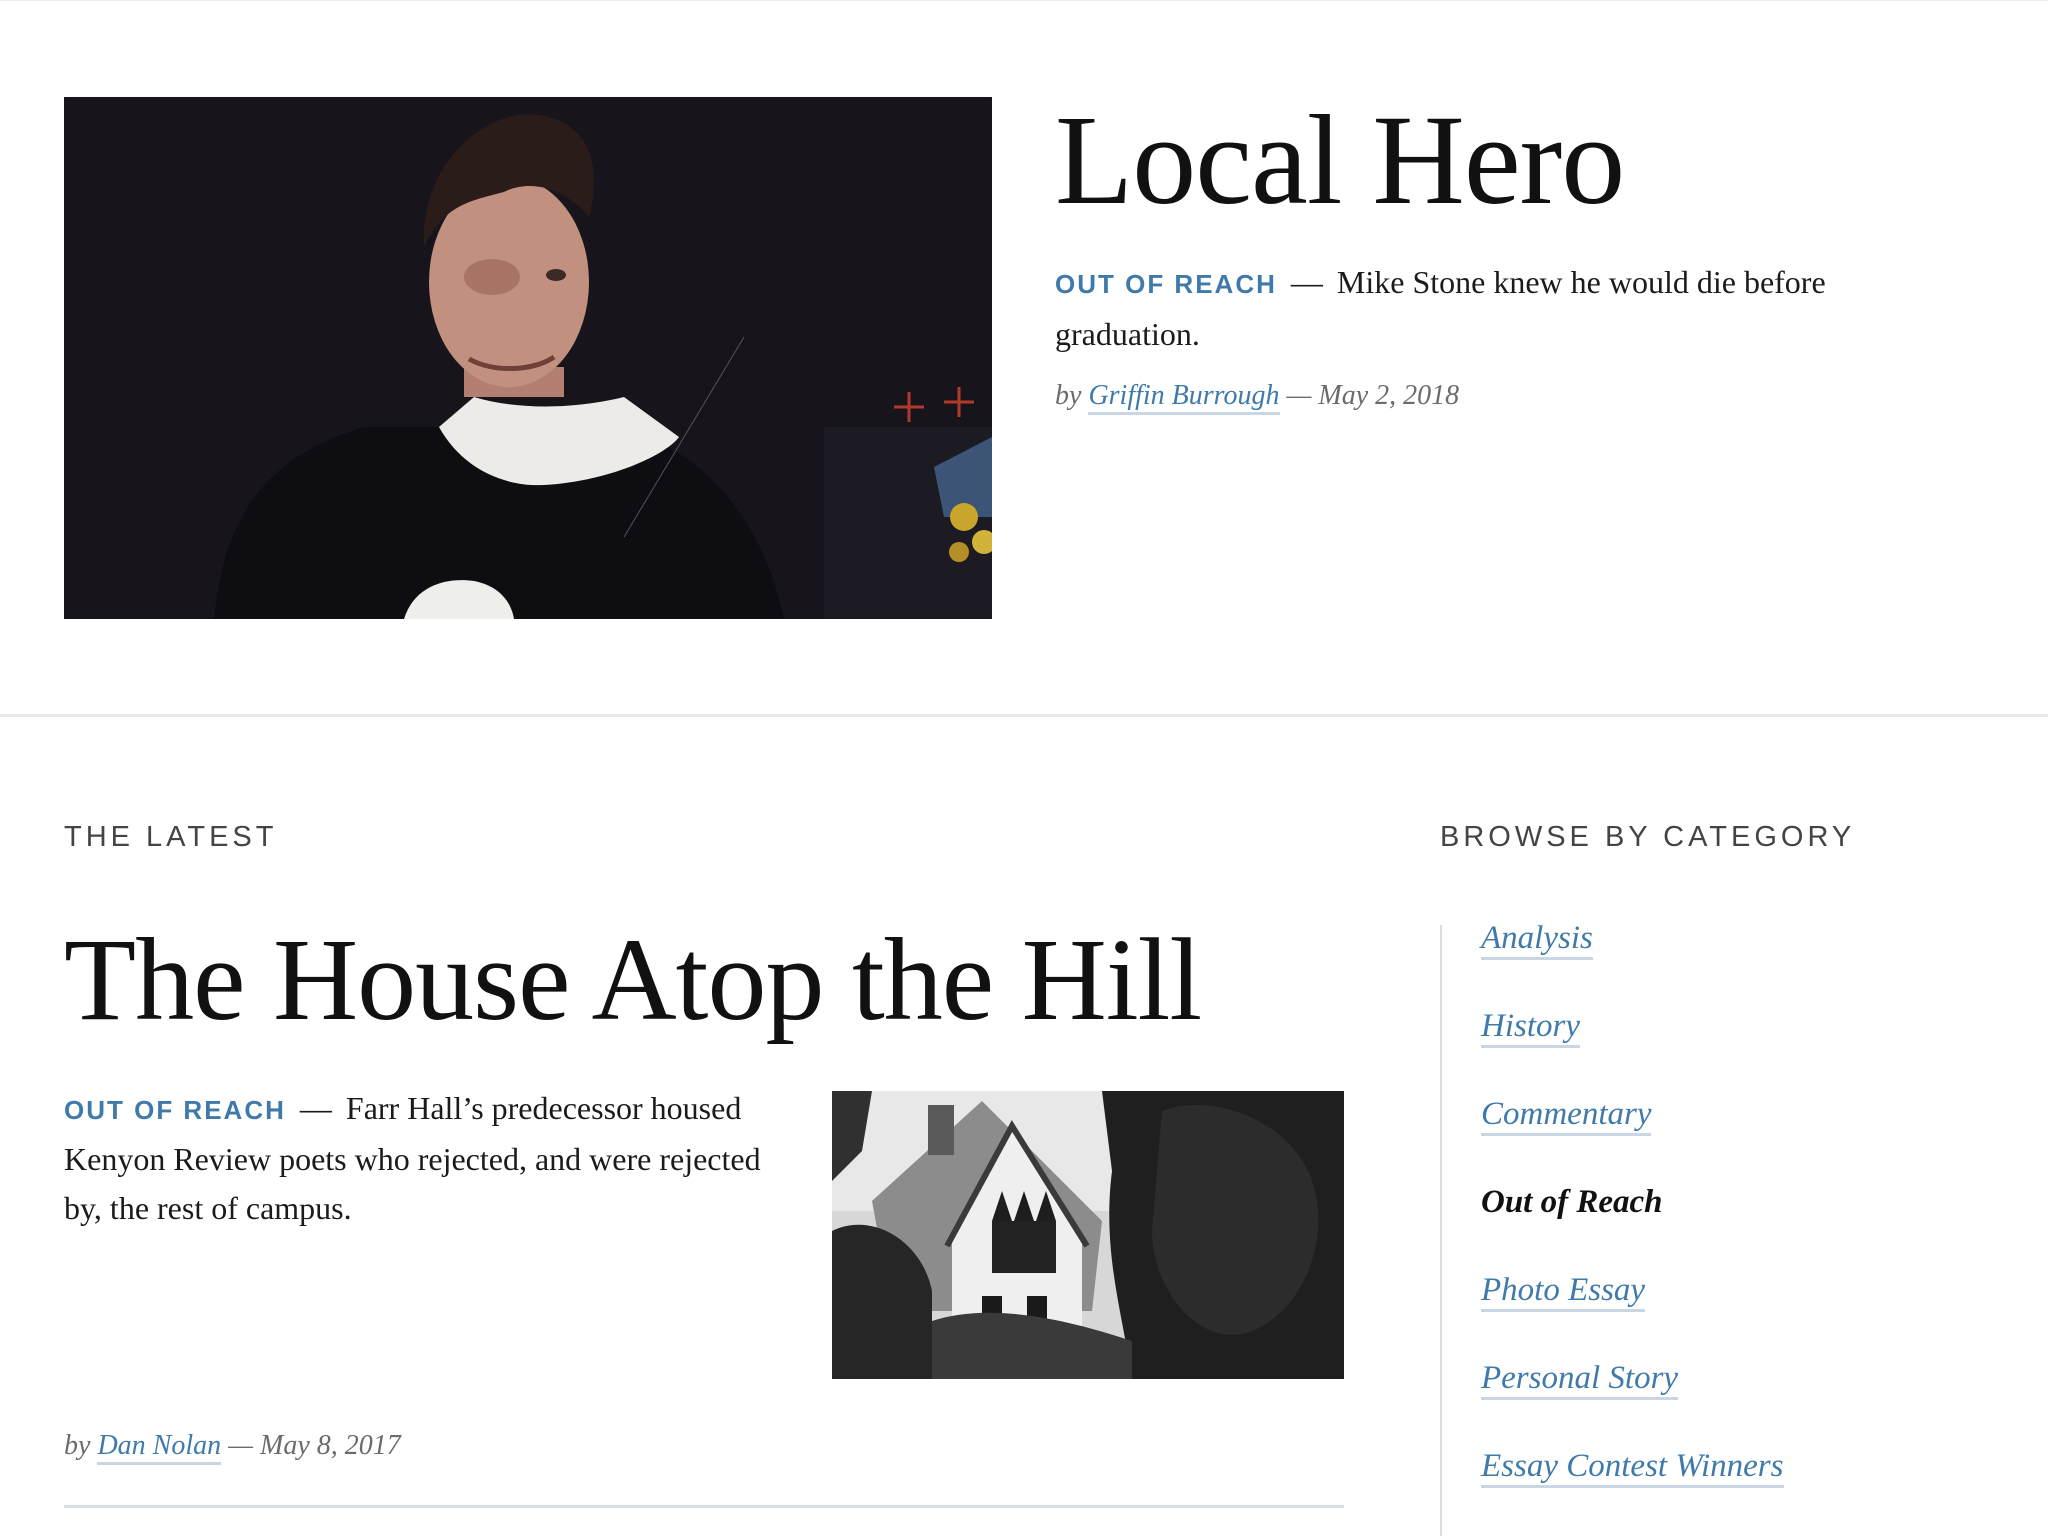 The width and height of the screenshot is (2048, 1536). I want to click on latest-article-photo, so click(1088, 1235).